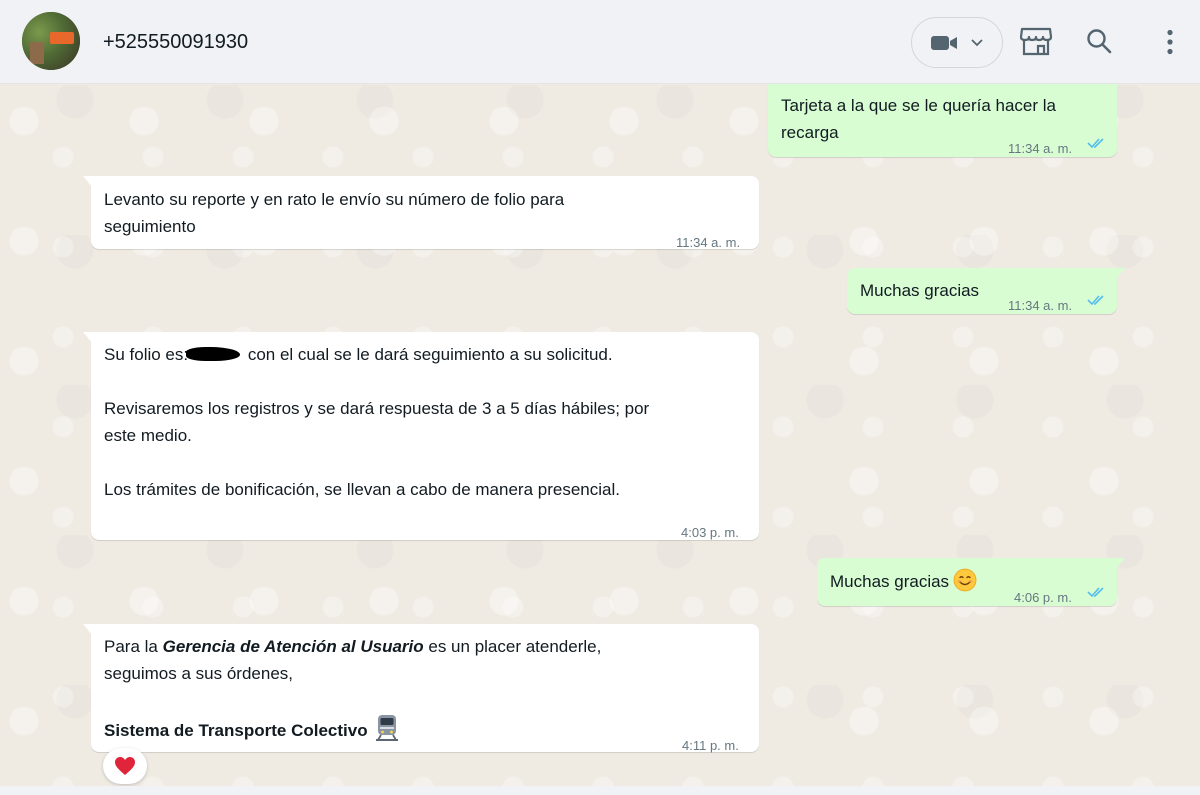 Image resolution: width=1200 pixels, height=795 pixels. What do you see at coordinates (293, 646) in the screenshot?
I see `bold-italic-text: Gerencia de Atención al Usuario` at bounding box center [293, 646].